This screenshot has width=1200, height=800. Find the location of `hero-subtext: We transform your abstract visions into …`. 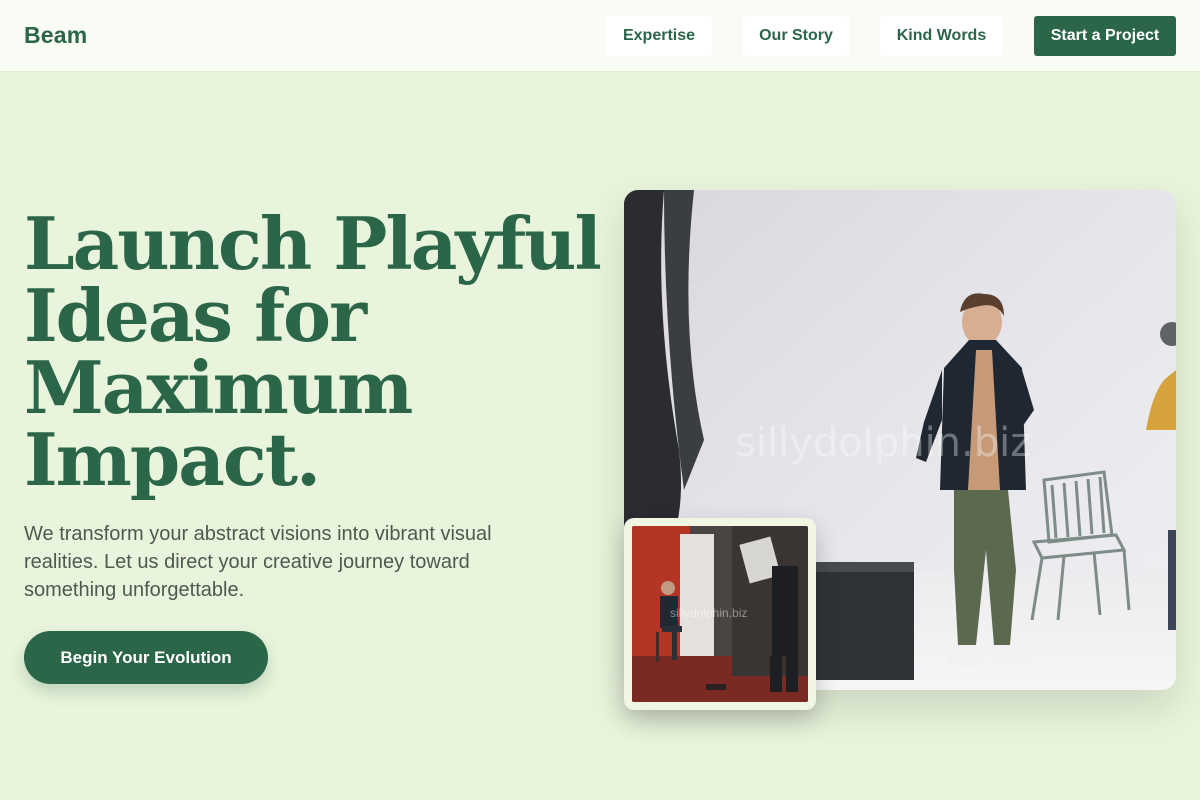

hero-subtext: We transform your abstract visions into … is located at coordinates (258, 562).